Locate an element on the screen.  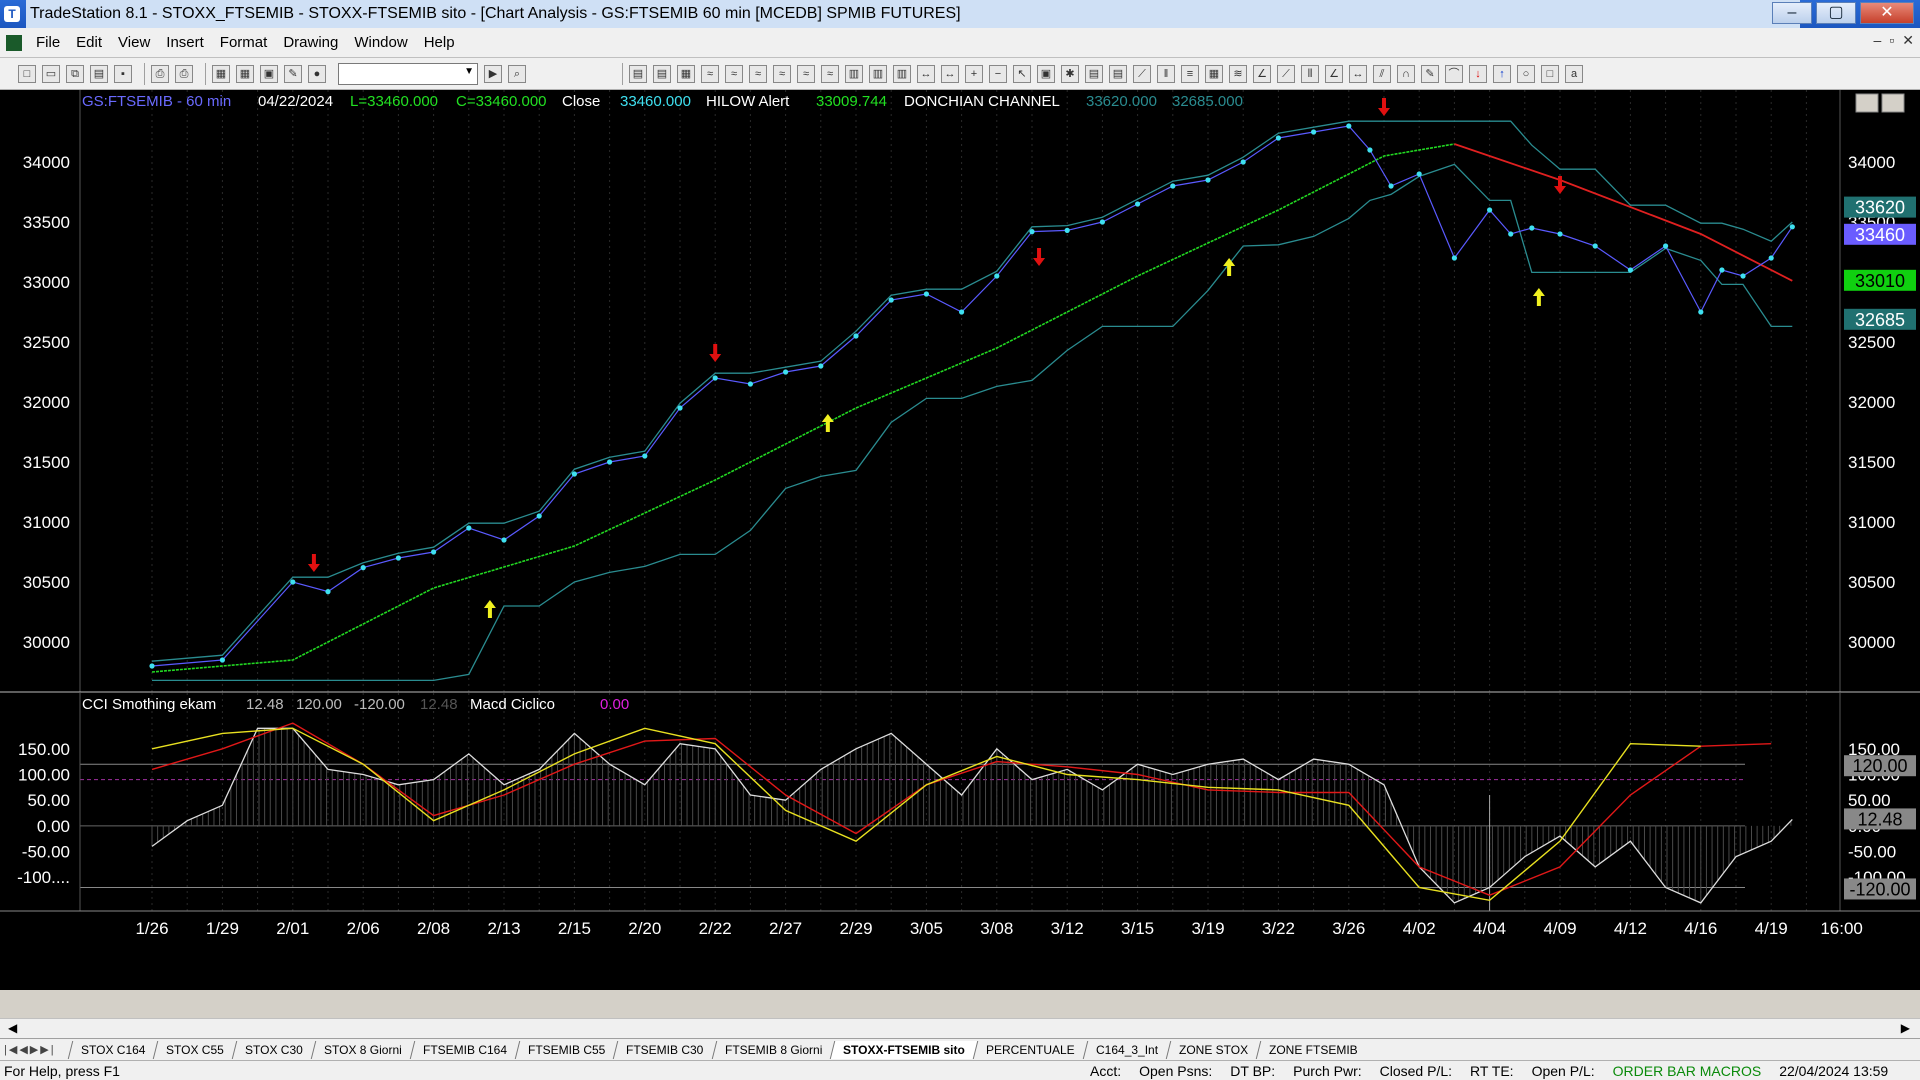
workspace-icon: ▤ is located at coordinates (99, 73).